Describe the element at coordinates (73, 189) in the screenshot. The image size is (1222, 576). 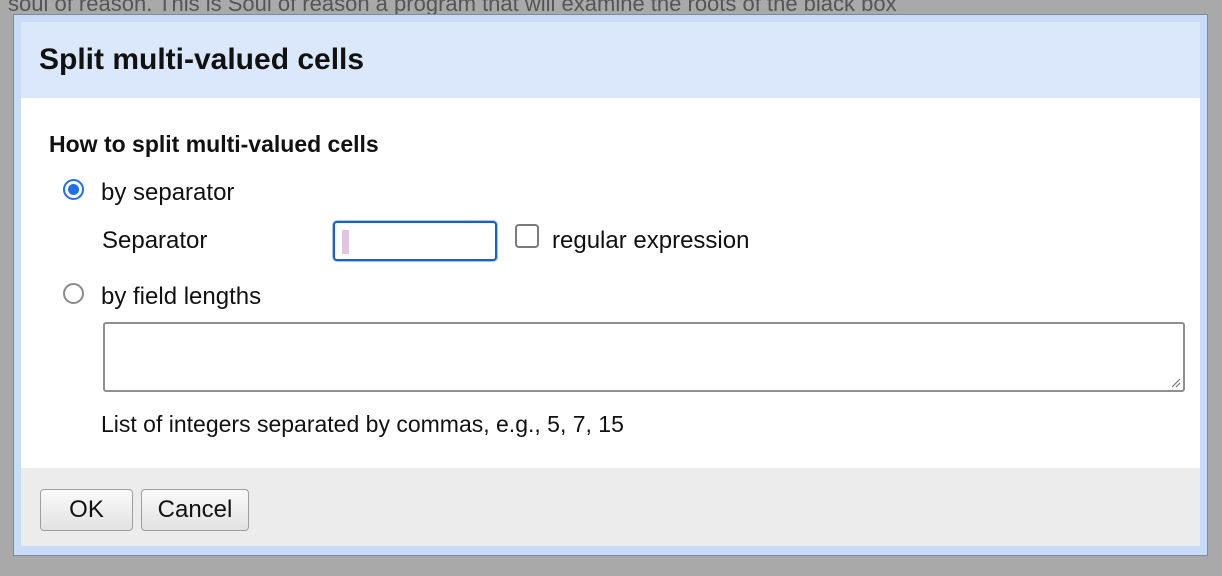
I see `by-separator-radio` at that location.